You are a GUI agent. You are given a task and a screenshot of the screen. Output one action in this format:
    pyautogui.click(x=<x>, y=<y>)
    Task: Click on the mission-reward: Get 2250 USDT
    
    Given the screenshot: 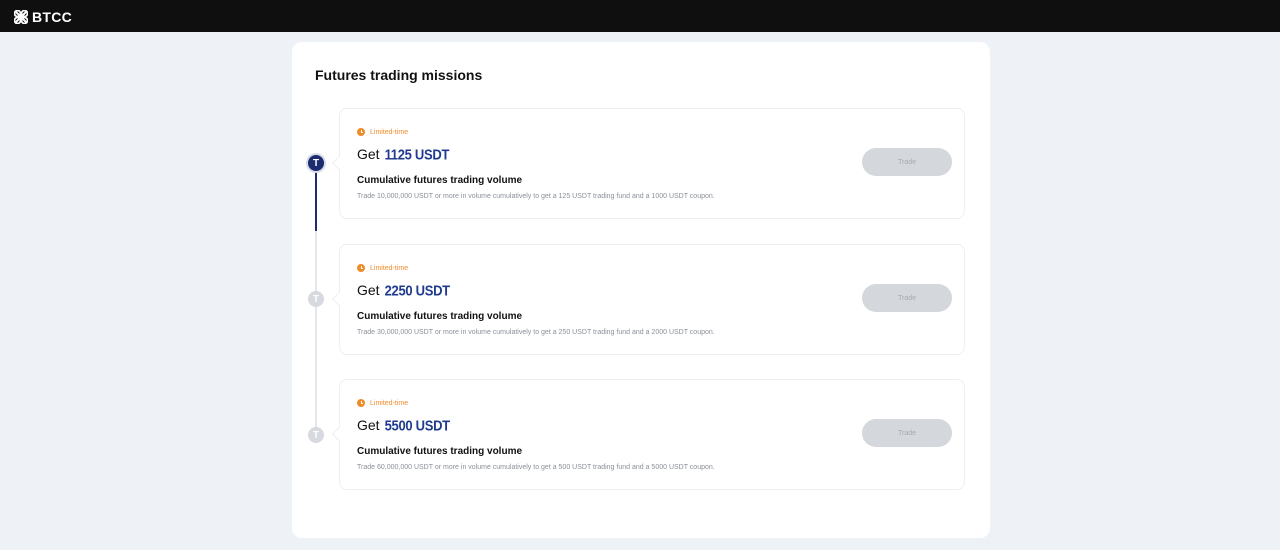 What is the action you would take?
    pyautogui.click(x=404, y=290)
    